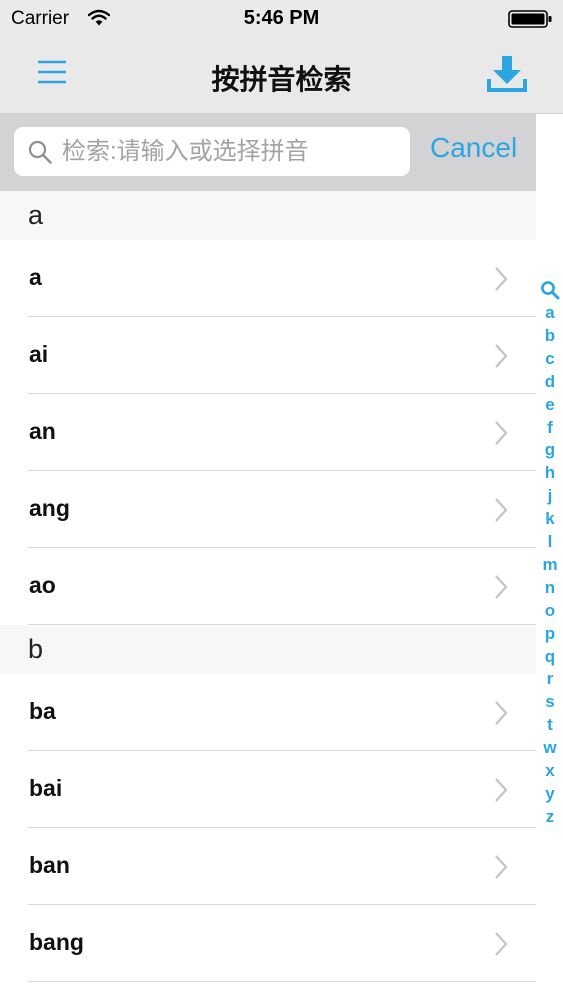 The image size is (563, 1000). What do you see at coordinates (550, 611) in the screenshot?
I see `index-letter-o: o` at bounding box center [550, 611].